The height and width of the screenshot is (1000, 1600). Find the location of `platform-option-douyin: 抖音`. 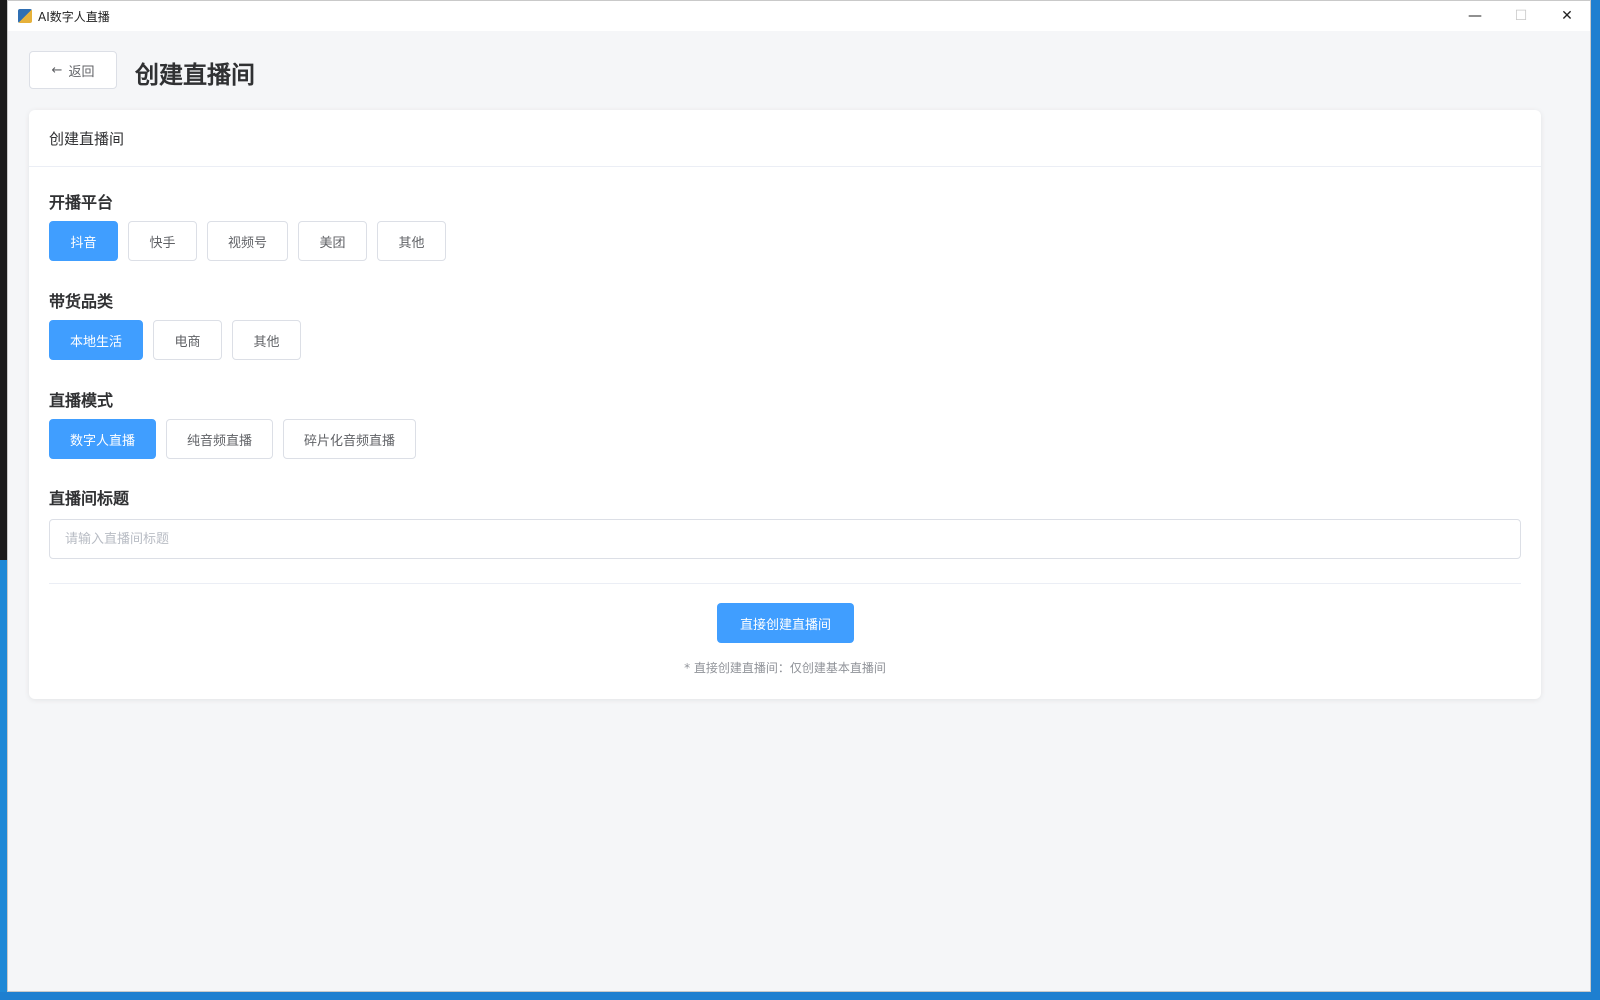

platform-option-douyin: 抖音 is located at coordinates (83, 241).